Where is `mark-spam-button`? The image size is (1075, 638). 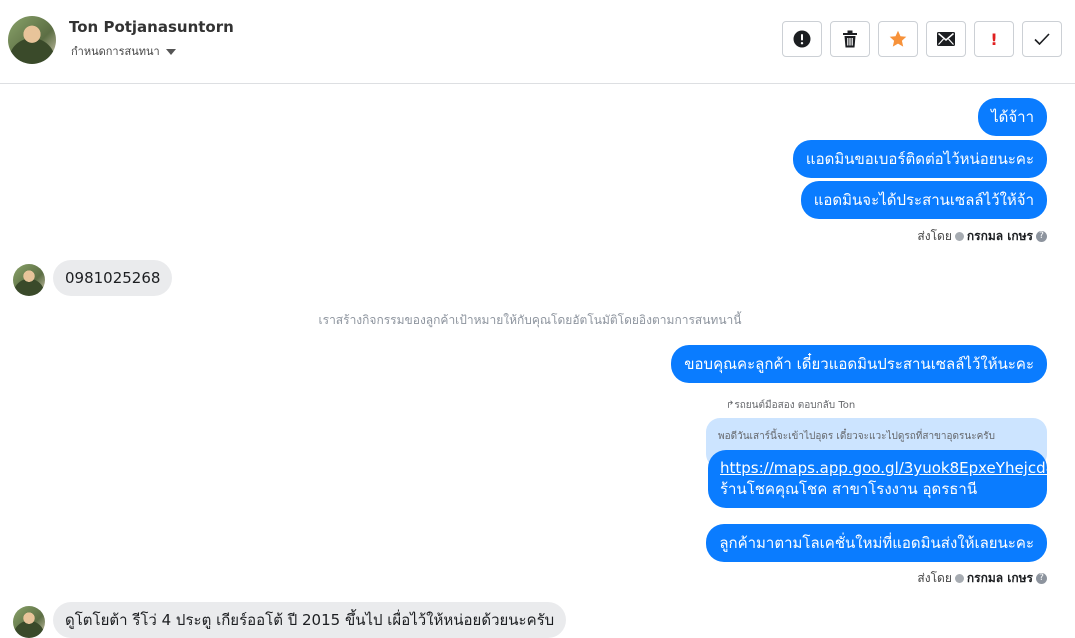 mark-spam-button is located at coordinates (802, 39).